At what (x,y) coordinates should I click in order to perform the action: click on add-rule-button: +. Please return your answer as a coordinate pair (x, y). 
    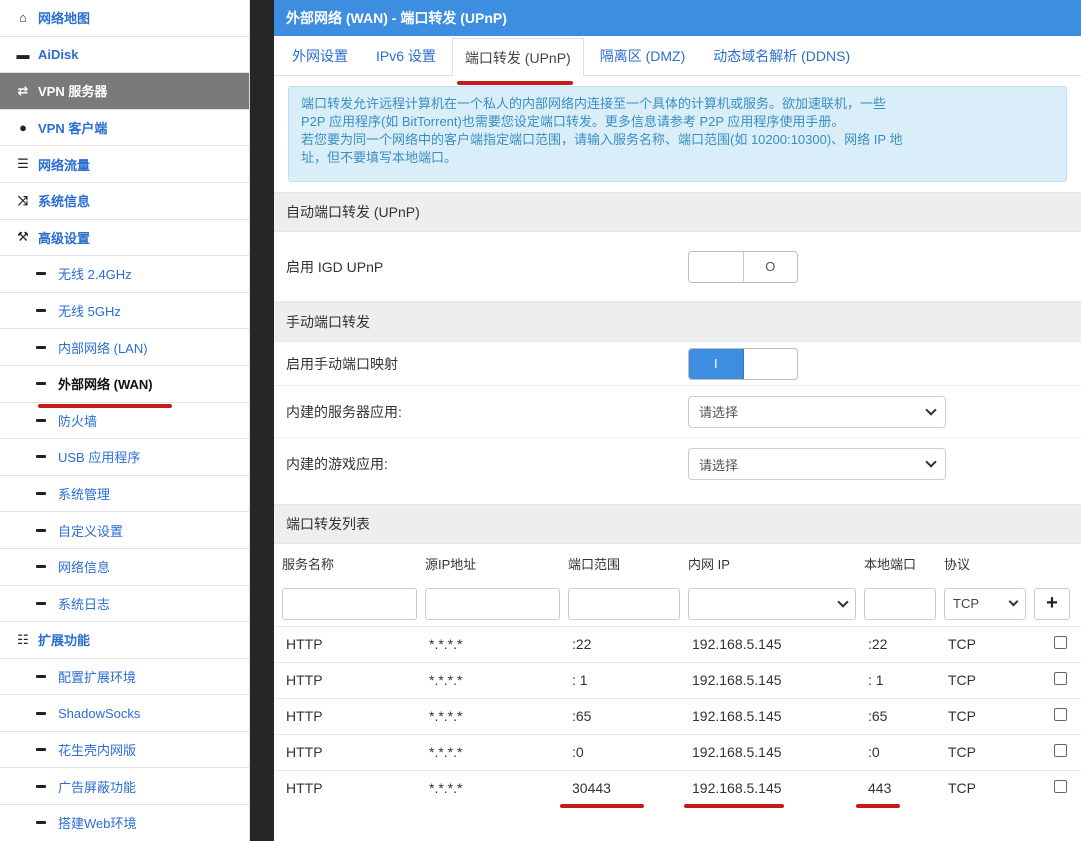
    Looking at the image, I should click on (1052, 603).